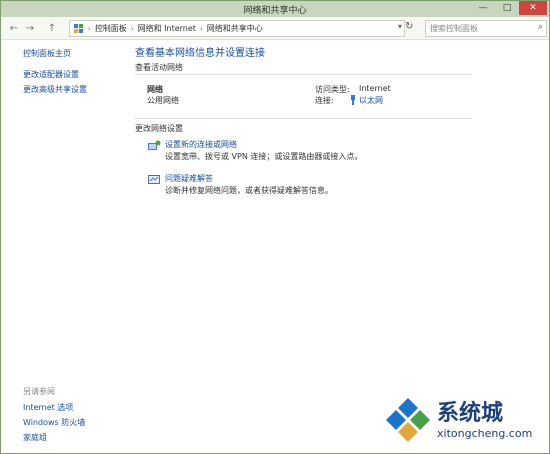 Image resolution: width=550 pixels, height=454 pixels. Describe the element at coordinates (39, 391) in the screenshot. I see `see-also-title: 另请参阅` at that location.